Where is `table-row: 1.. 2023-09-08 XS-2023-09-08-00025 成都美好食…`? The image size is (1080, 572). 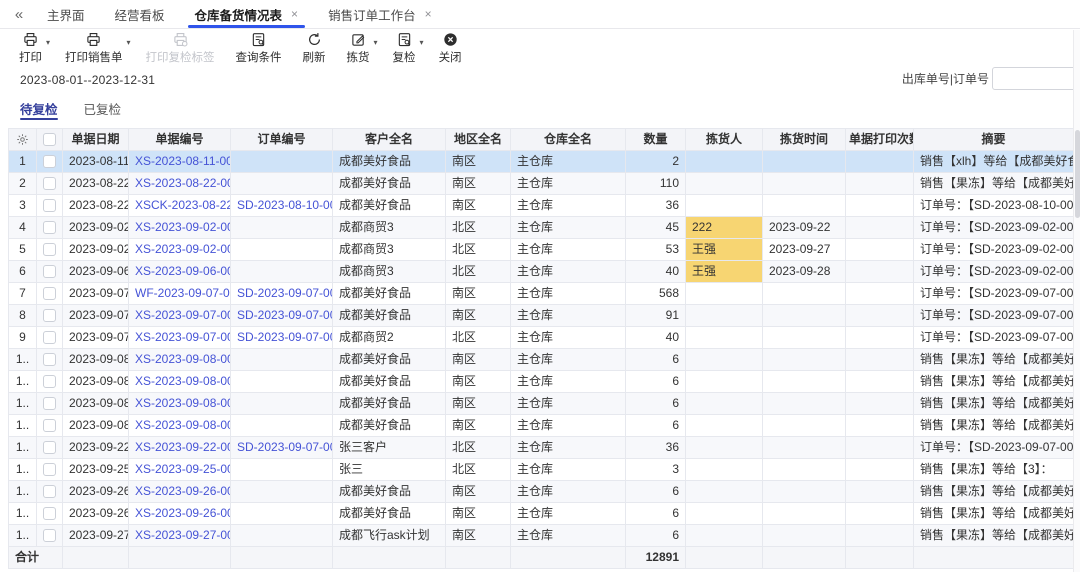
table-row: 1.. 2023-09-08 XS-2023-09-08-00025 成都美好食… is located at coordinates (541, 381).